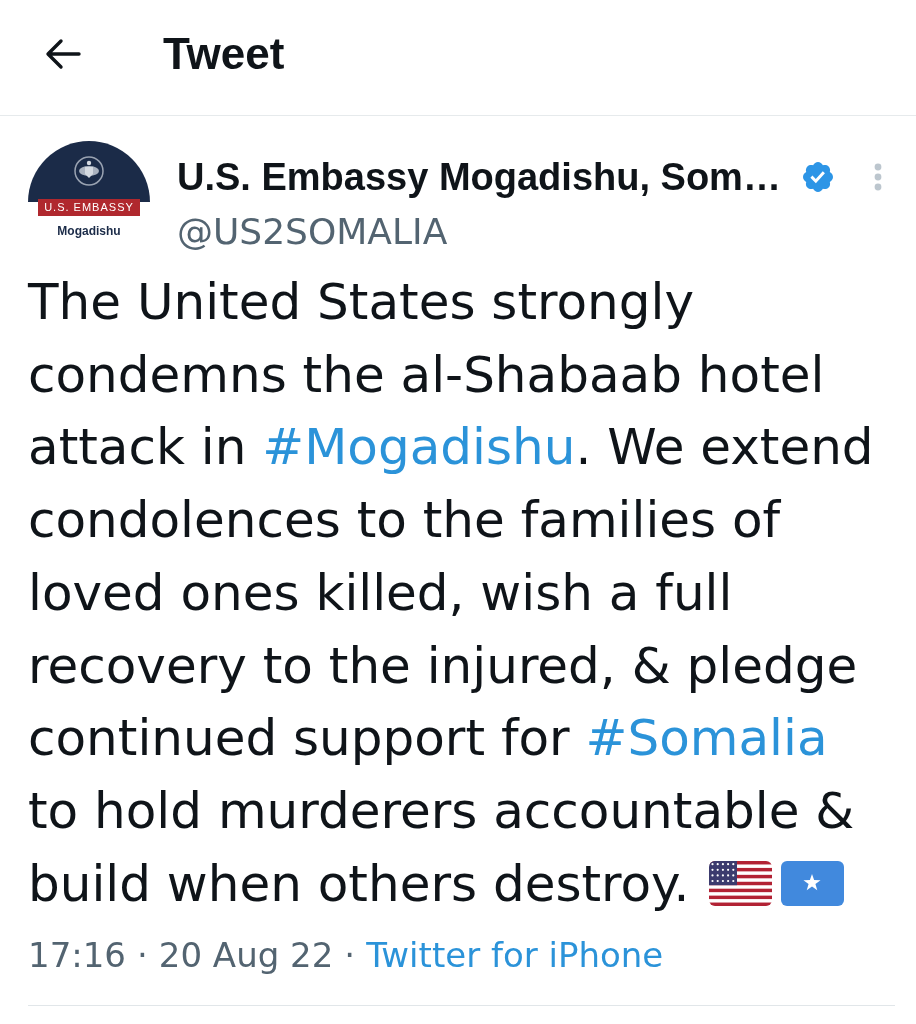 The height and width of the screenshot is (1024, 916). Describe the element at coordinates (706, 738) in the screenshot. I see `hashtag-link: #Somalia` at that location.